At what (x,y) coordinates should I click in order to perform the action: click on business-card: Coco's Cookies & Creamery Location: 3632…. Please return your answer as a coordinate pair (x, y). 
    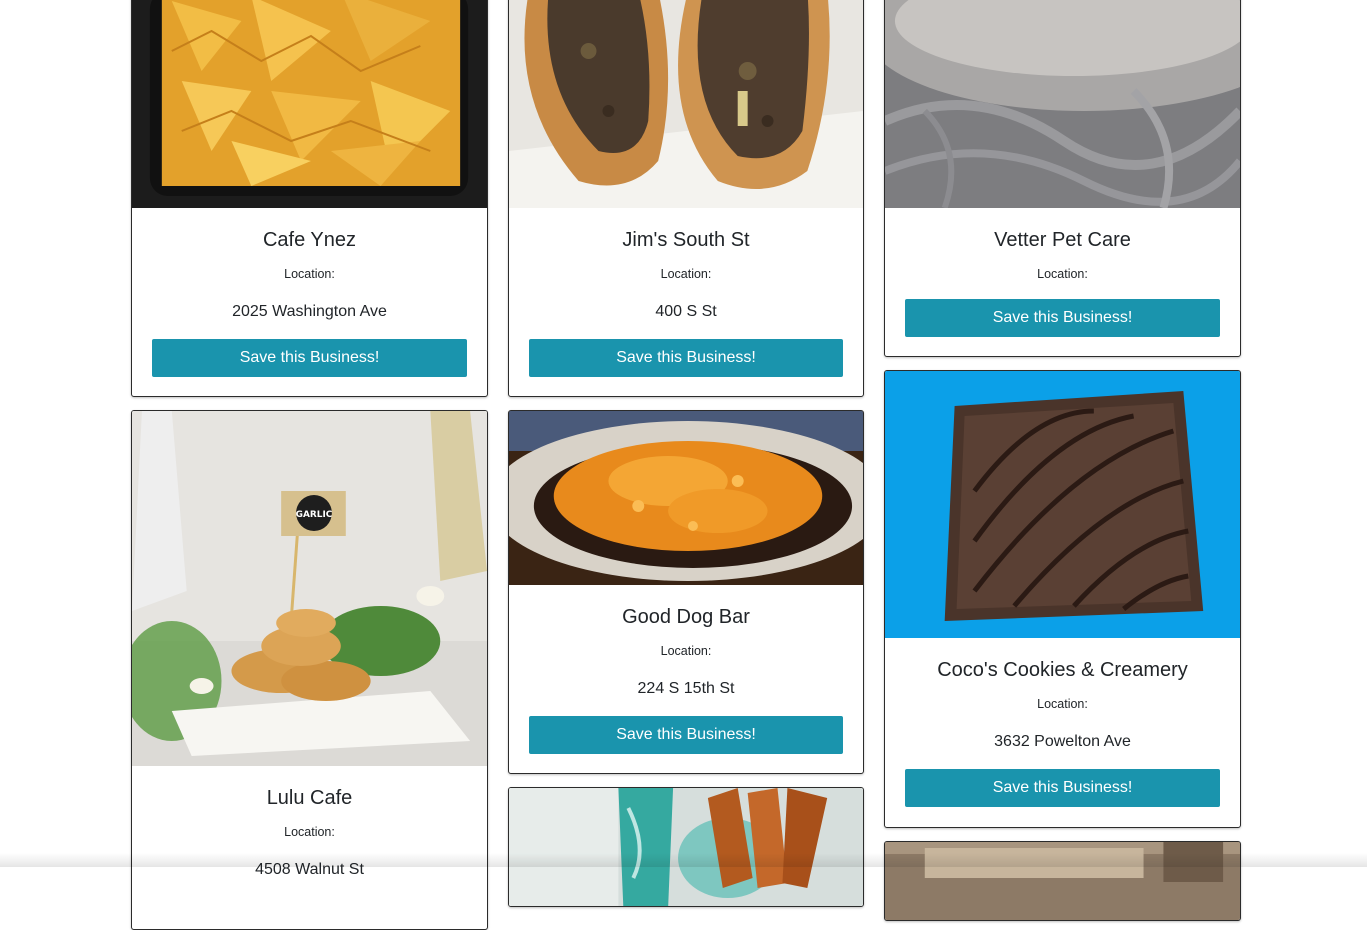
    Looking at the image, I should click on (1062, 599).